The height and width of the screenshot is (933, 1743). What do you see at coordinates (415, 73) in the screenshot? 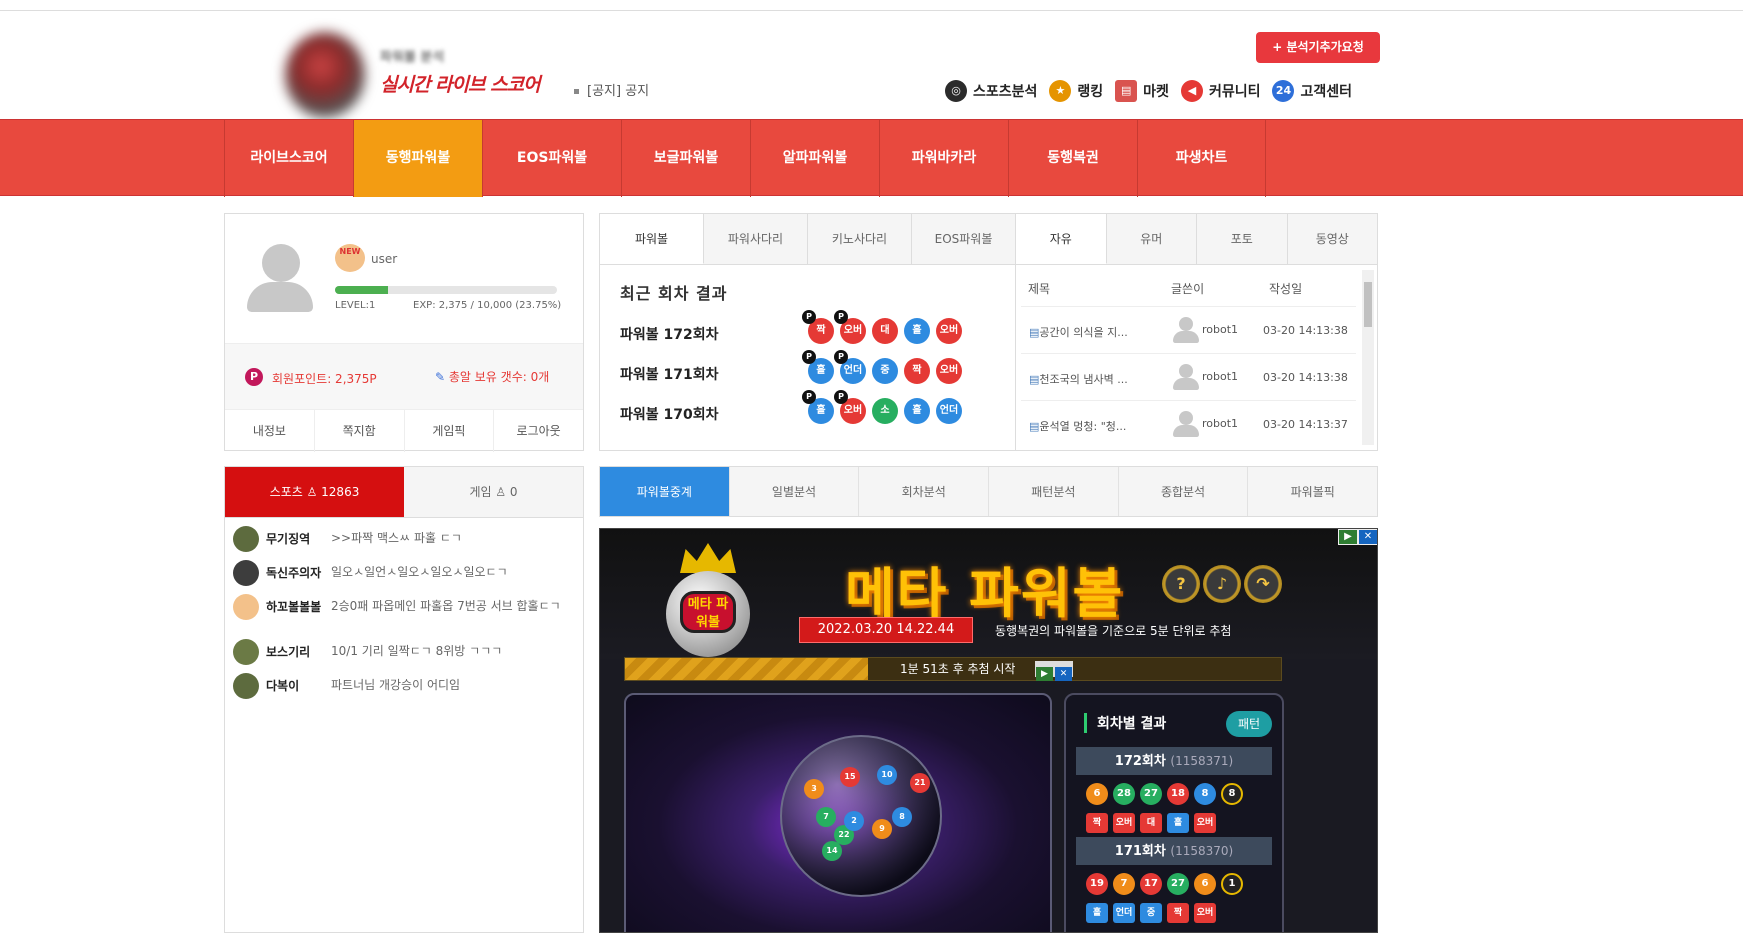
I see `site-logo: 파워볼 분석 실시간 라이브 스코어` at bounding box center [415, 73].